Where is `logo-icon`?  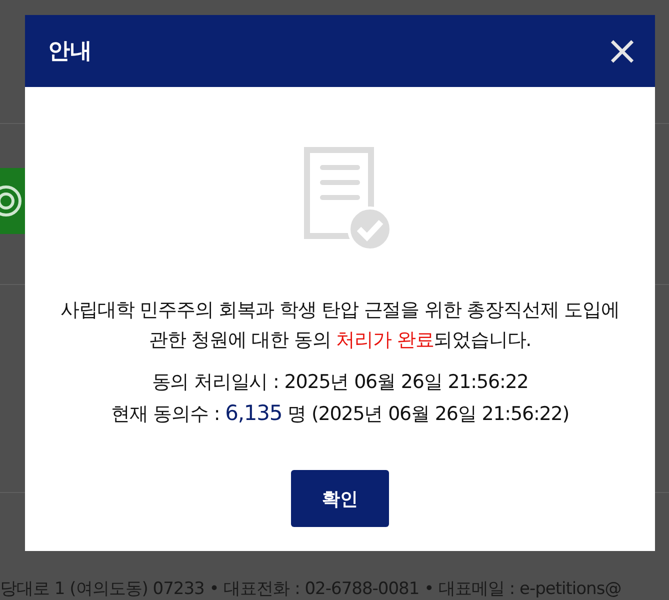
logo-icon is located at coordinates (13, 201).